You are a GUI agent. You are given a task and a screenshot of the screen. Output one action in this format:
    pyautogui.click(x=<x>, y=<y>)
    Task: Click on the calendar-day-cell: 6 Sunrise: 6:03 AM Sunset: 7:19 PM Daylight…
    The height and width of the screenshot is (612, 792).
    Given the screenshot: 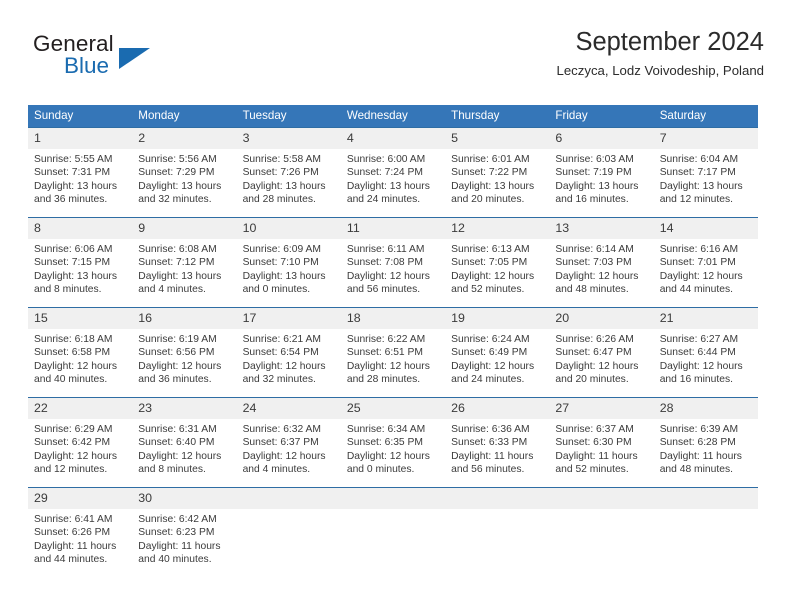 What is the action you would take?
    pyautogui.click(x=601, y=171)
    